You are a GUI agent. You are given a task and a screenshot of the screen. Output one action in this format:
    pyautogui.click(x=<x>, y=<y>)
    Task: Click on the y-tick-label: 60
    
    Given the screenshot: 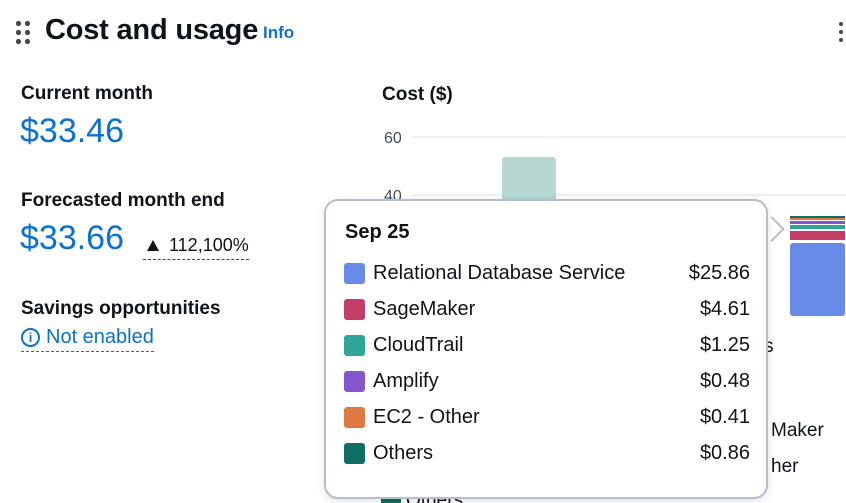 What is the action you would take?
    pyautogui.click(x=393, y=138)
    